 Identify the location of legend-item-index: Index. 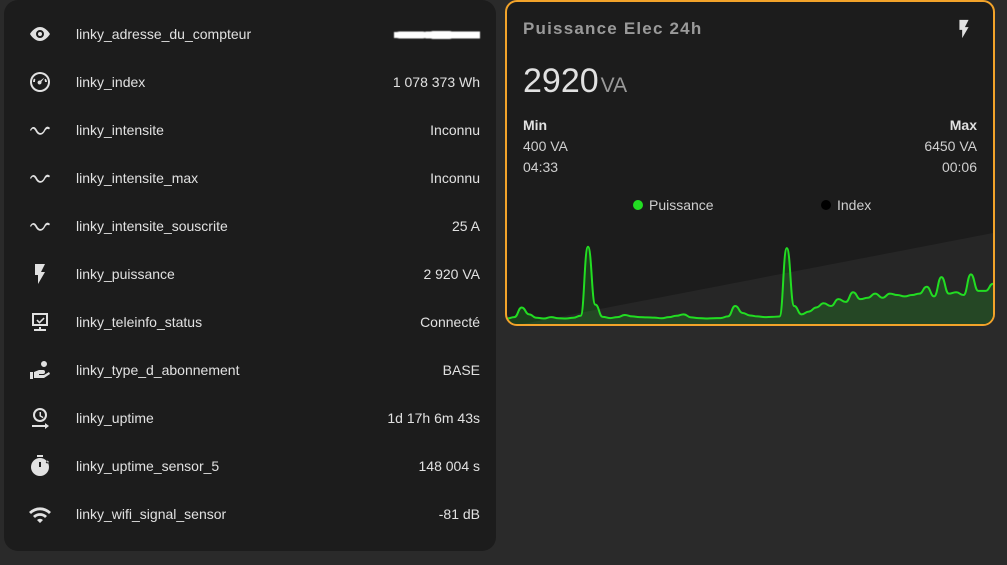
(846, 205).